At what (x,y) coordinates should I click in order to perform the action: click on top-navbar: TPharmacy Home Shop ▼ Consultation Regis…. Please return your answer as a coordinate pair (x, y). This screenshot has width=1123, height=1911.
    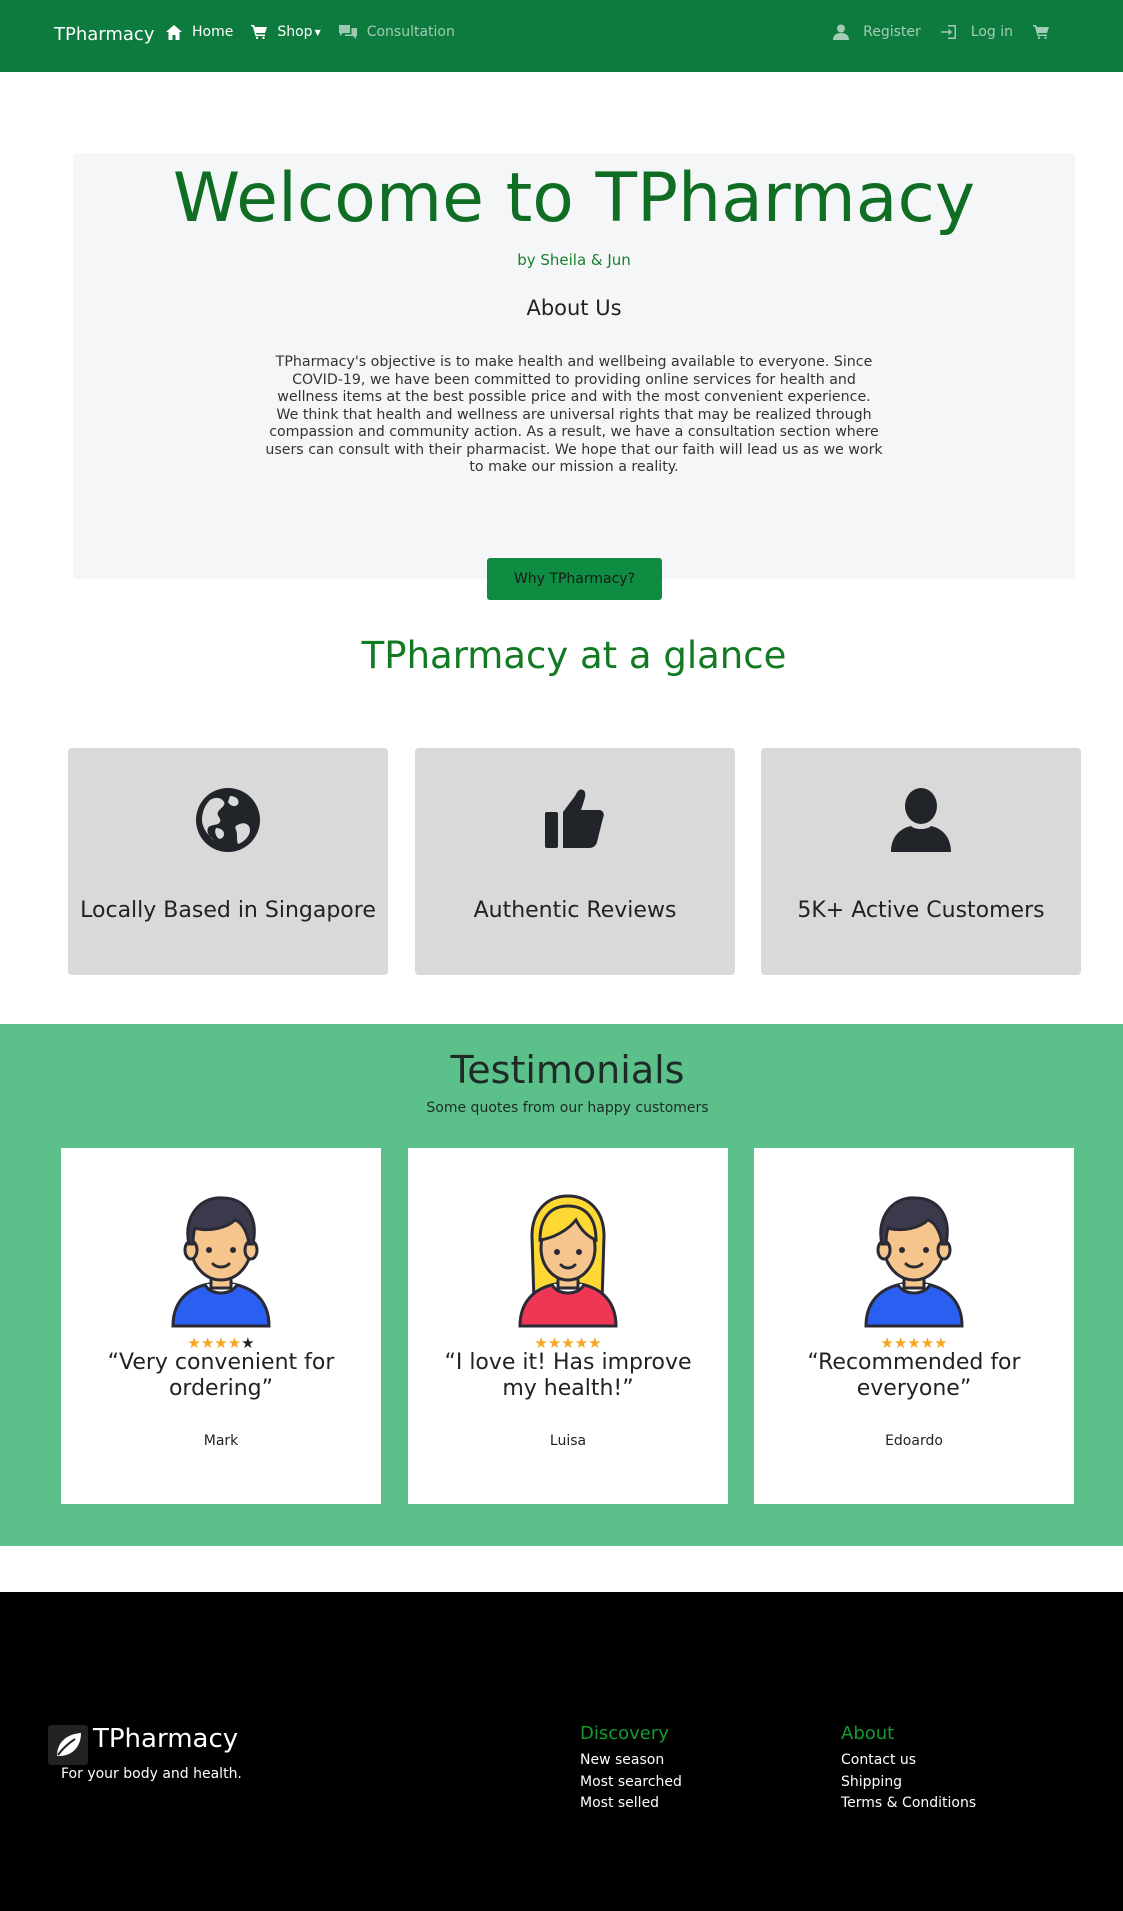
    Looking at the image, I should click on (561, 36).